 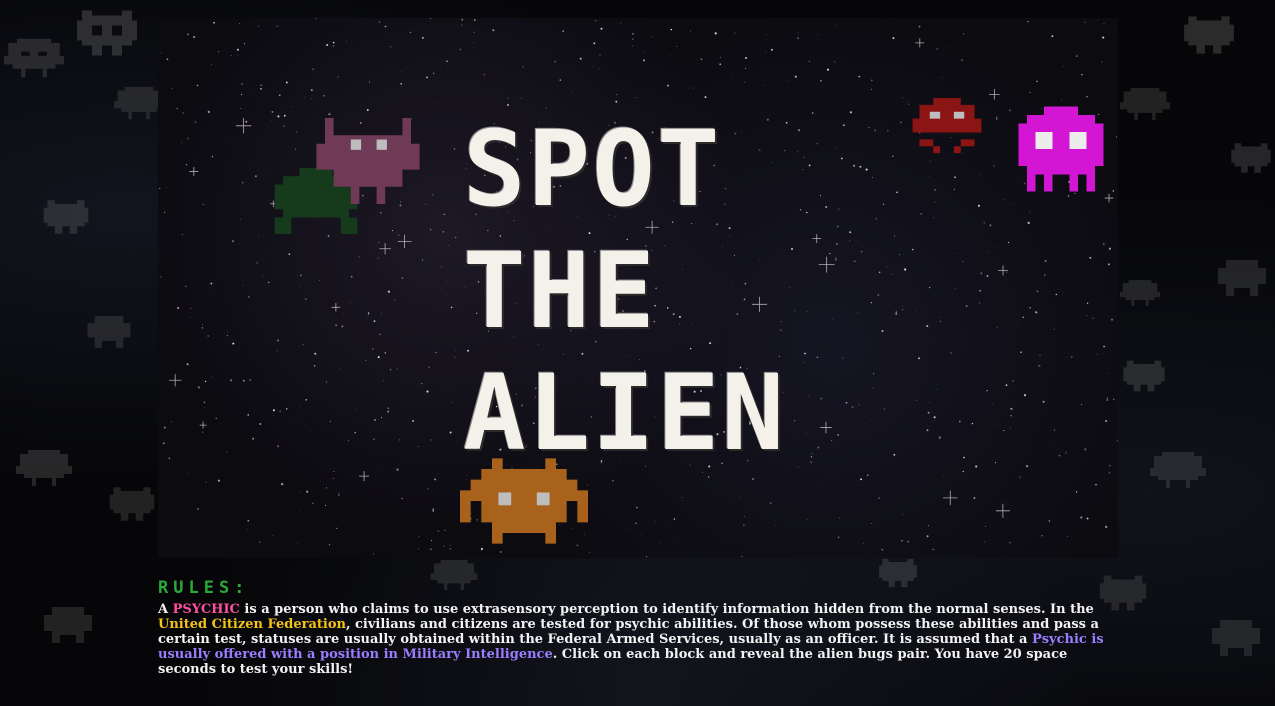 What do you see at coordinates (625, 413) in the screenshot?
I see `title-line-3: ALIEN` at bounding box center [625, 413].